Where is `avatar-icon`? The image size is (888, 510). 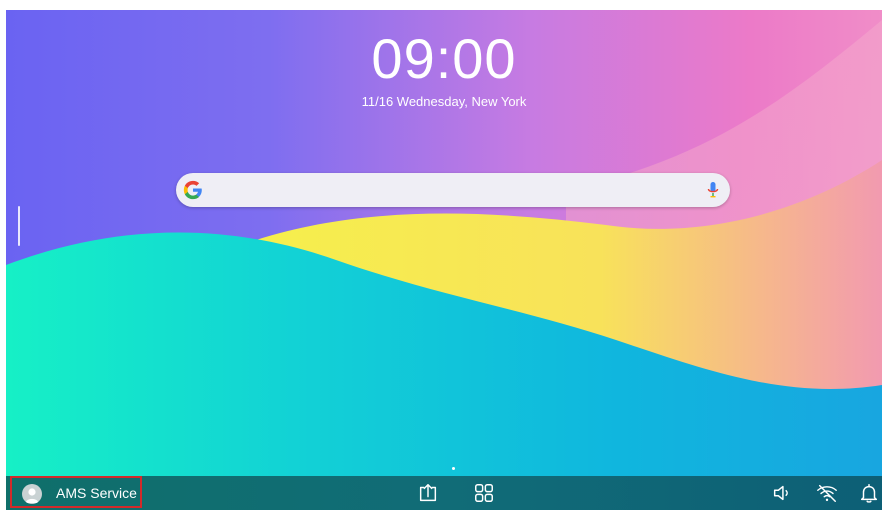 avatar-icon is located at coordinates (32, 494).